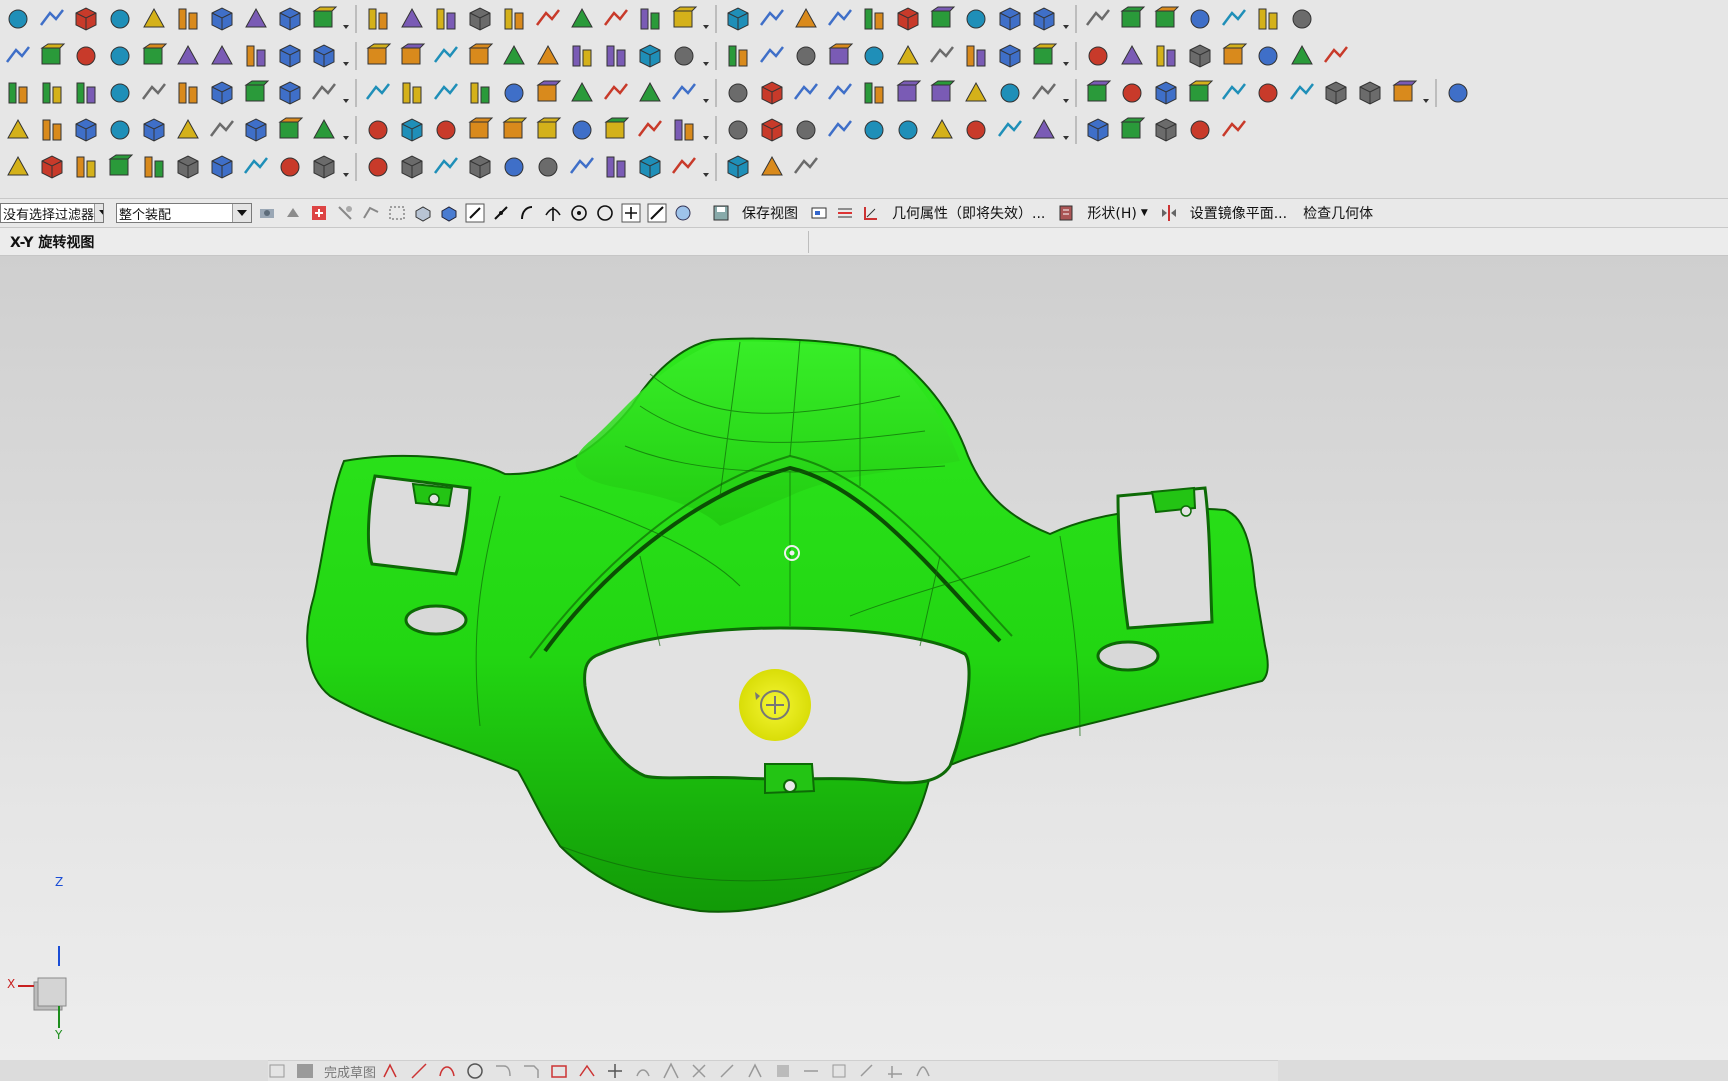 This screenshot has width=1728, height=1081. I want to click on color-grid-icon, so click(86, 130).